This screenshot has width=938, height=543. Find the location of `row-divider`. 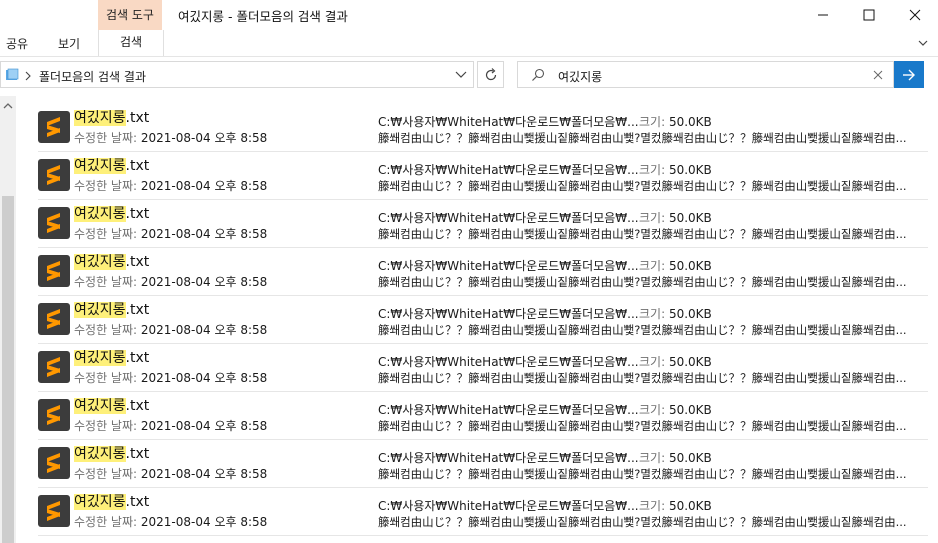

row-divider is located at coordinates (483, 535).